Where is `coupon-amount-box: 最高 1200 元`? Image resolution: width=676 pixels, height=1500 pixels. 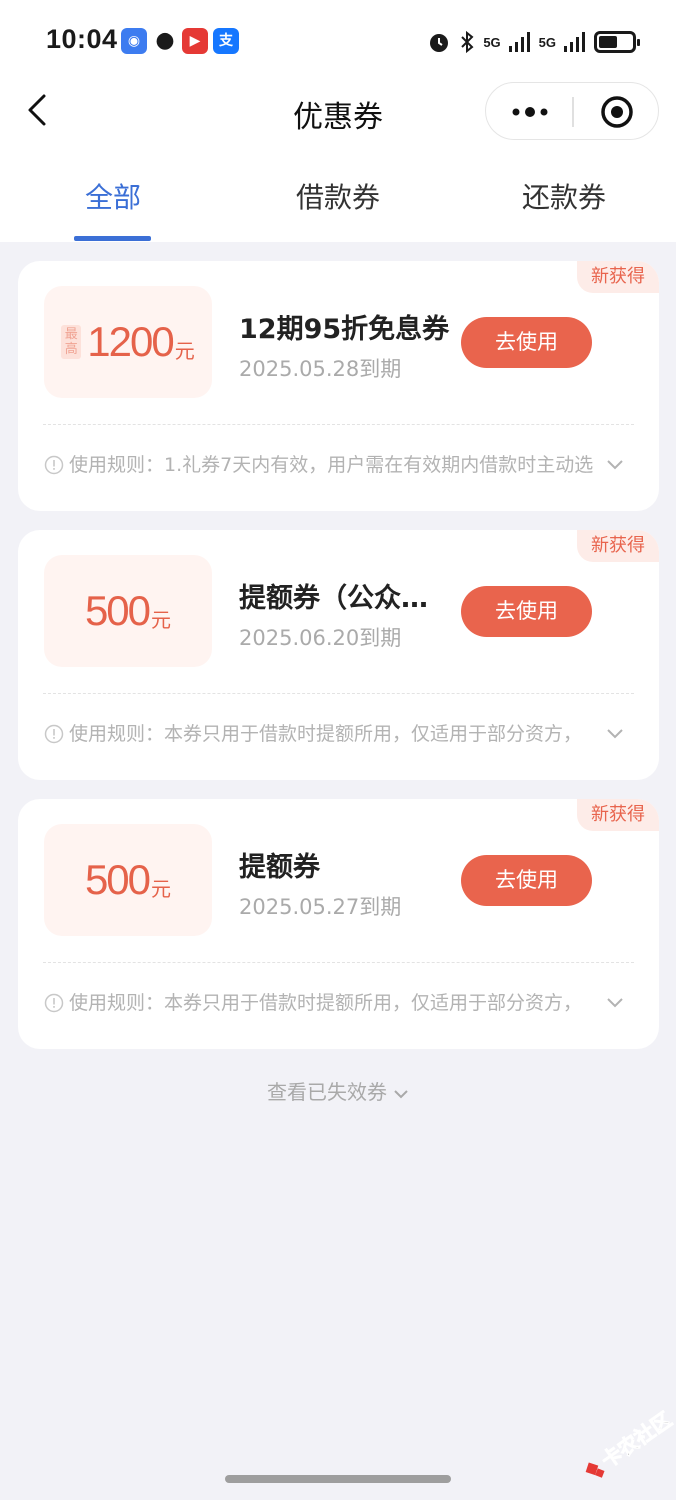 coupon-amount-box: 最高 1200 元 is located at coordinates (128, 342).